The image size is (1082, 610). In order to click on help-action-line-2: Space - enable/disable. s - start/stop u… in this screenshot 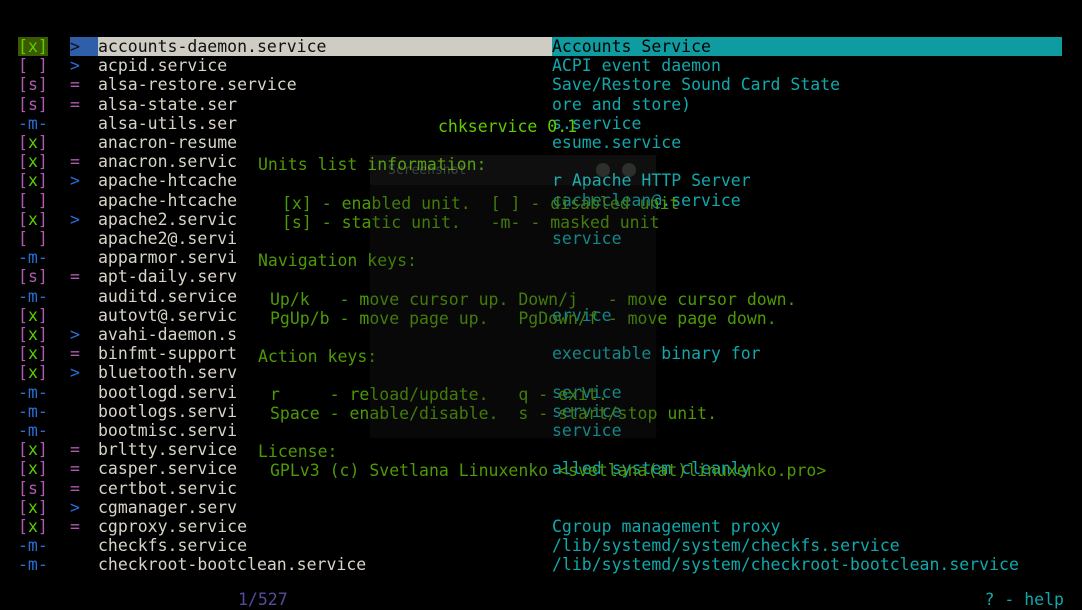, I will do `click(494, 413)`.